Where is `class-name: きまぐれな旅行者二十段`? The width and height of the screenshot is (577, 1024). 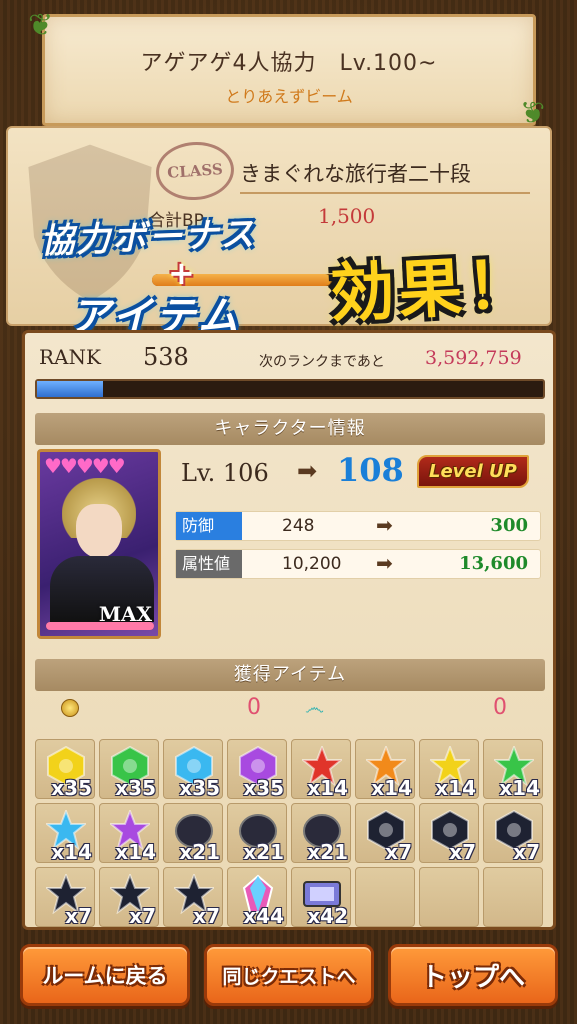 class-name: きまぐれな旅行者二十段 is located at coordinates (385, 176).